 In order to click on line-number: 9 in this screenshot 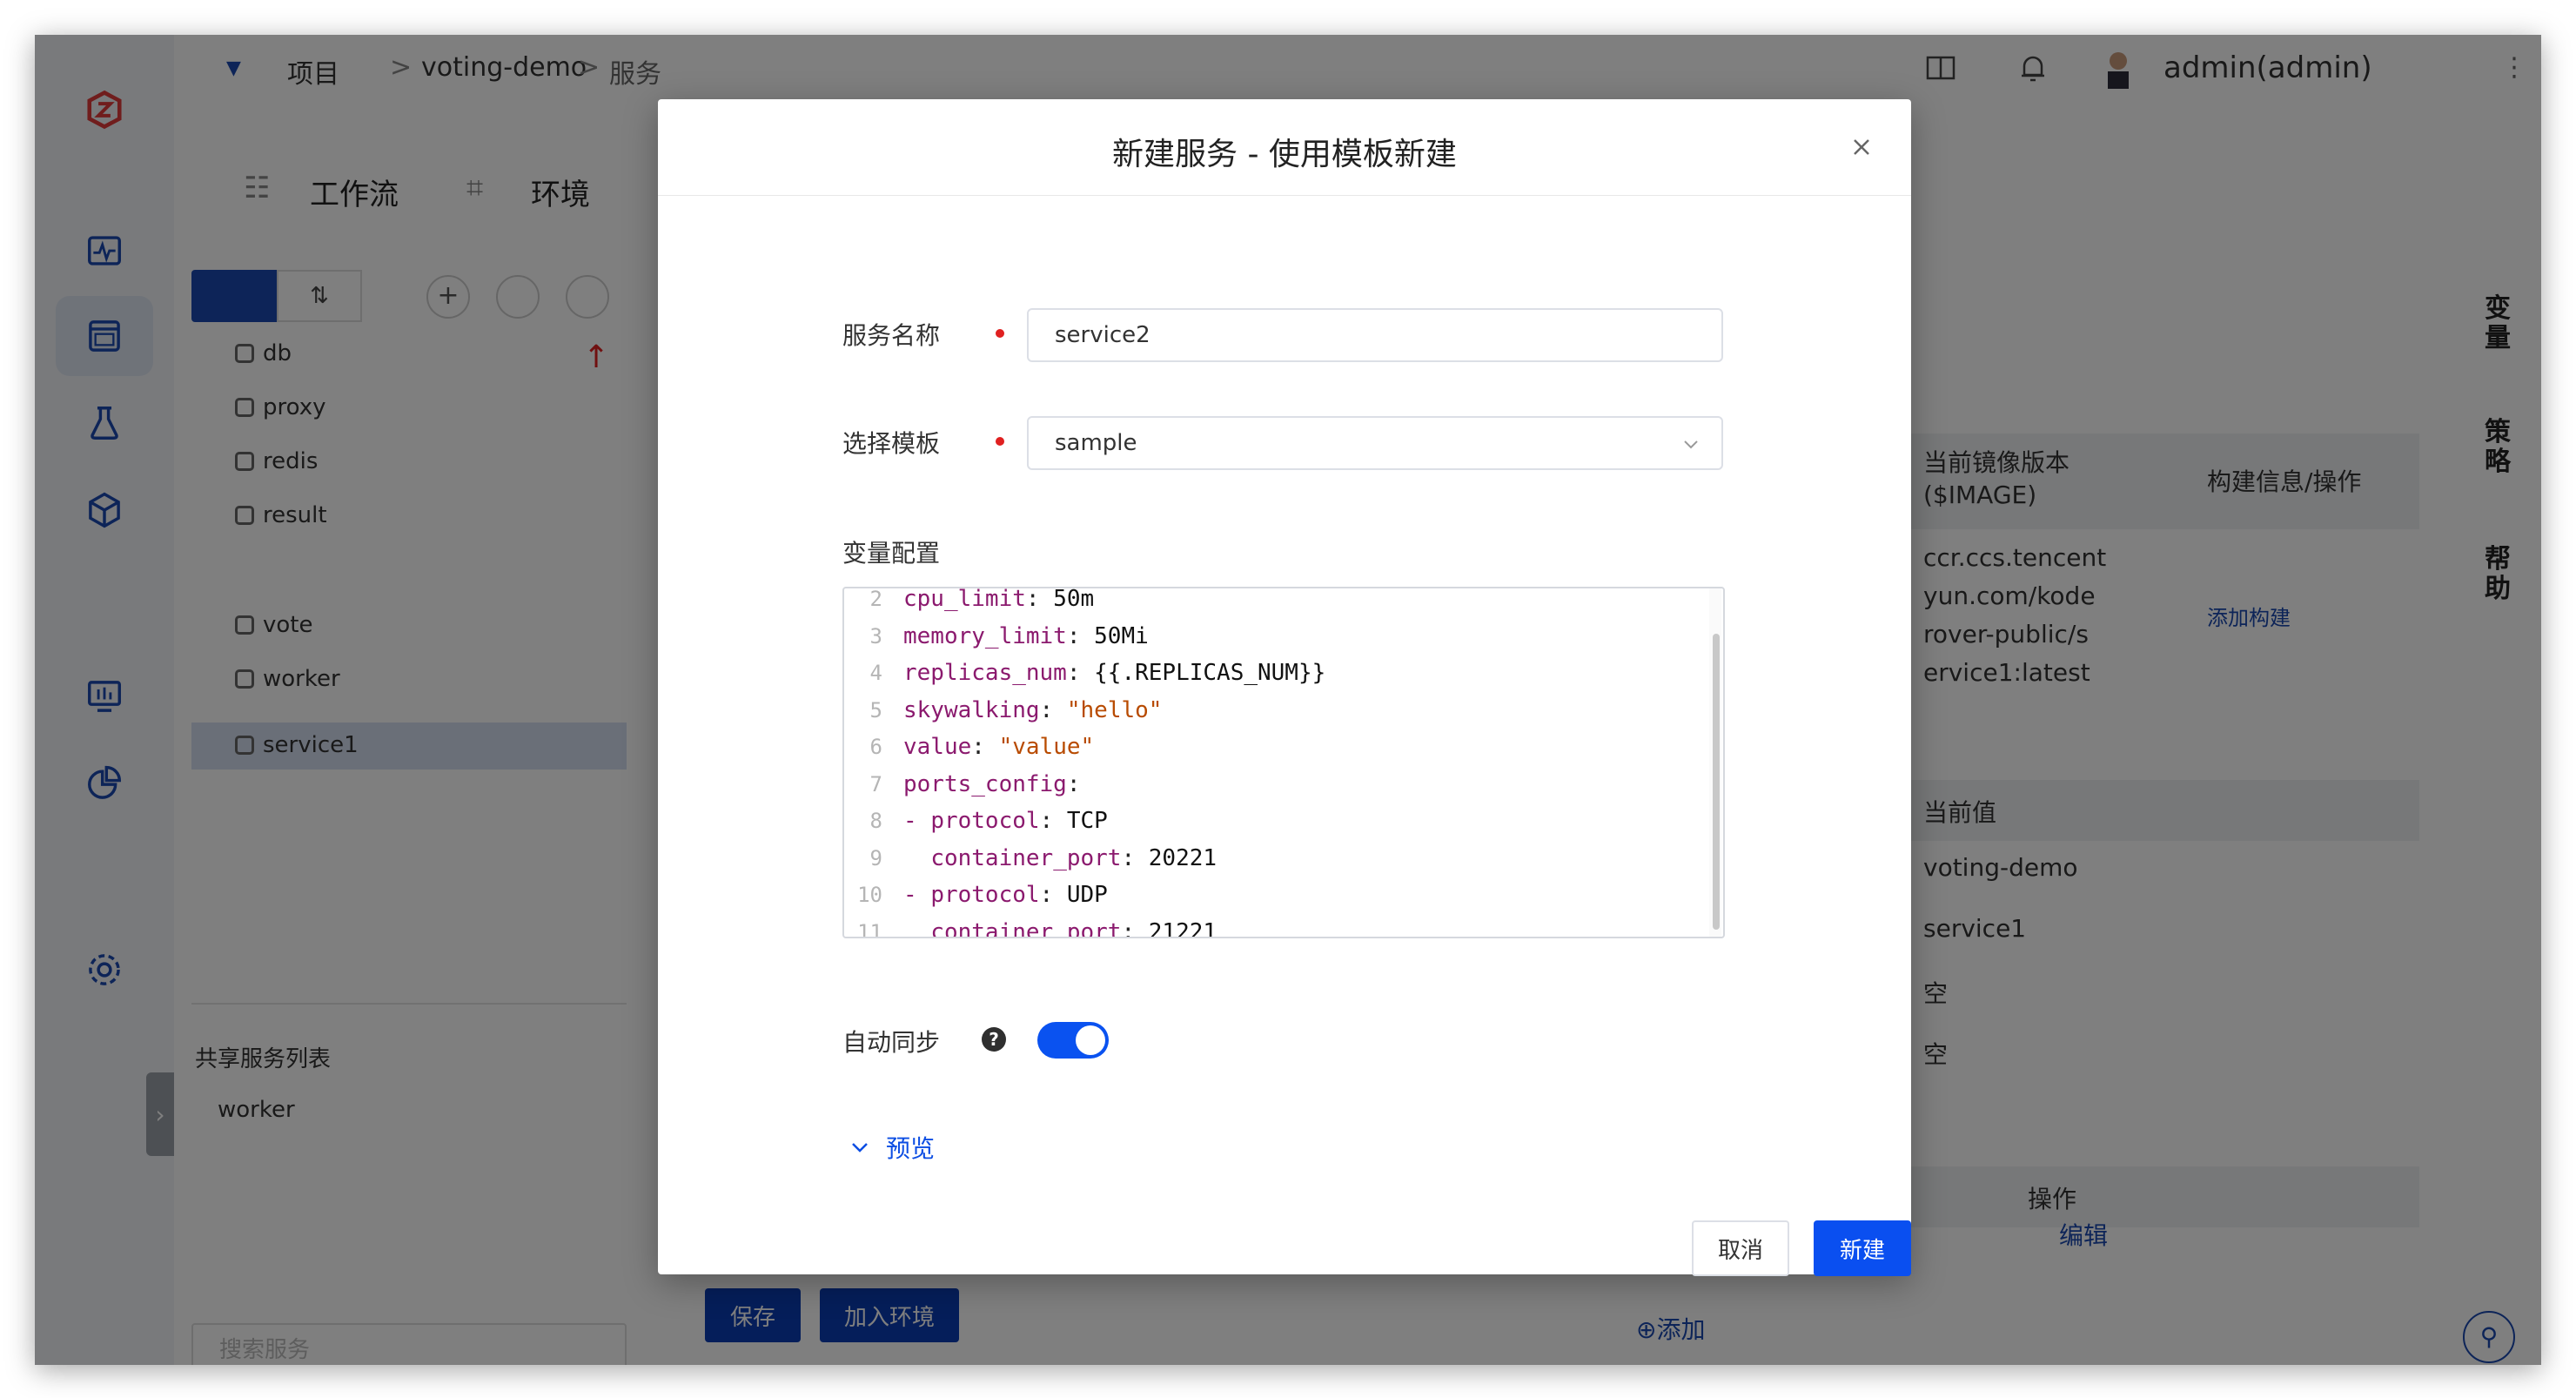, I will do `click(875, 857)`.